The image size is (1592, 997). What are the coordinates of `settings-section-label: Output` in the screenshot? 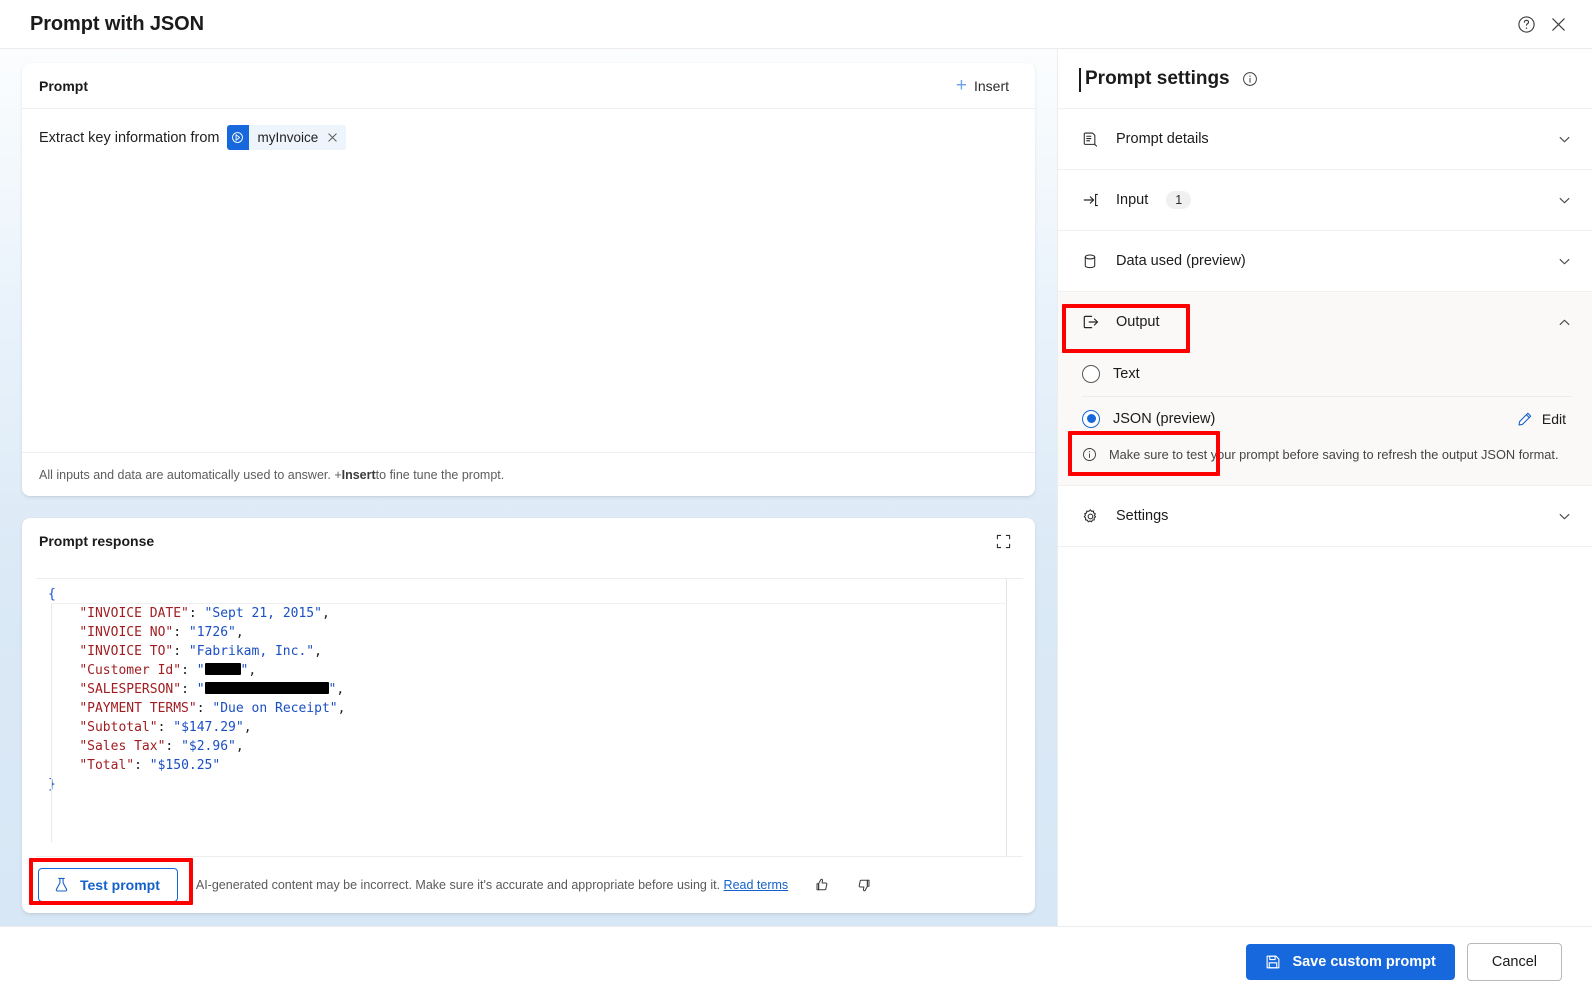 It's located at (1138, 322).